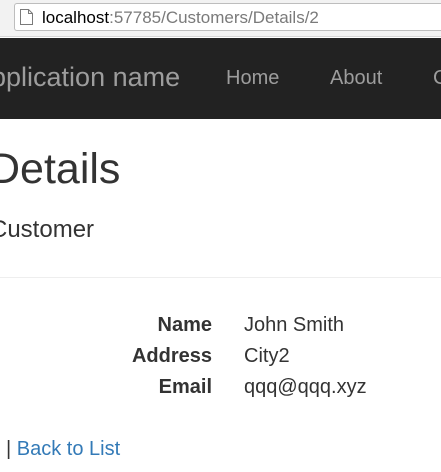 Image resolution: width=441 pixels, height=472 pixels. What do you see at coordinates (294, 325) in the screenshot?
I see `detail-value: John Smith` at bounding box center [294, 325].